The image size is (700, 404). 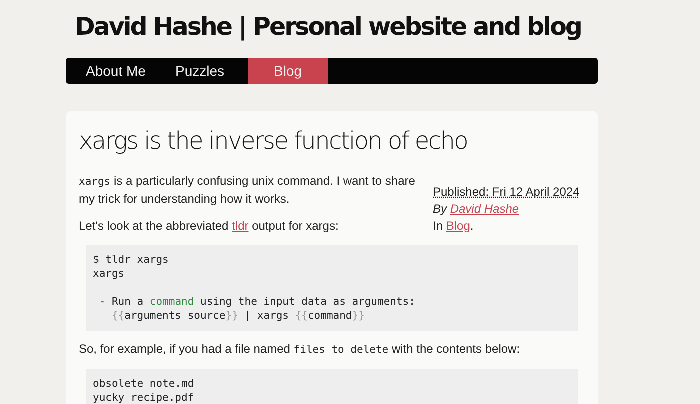 What do you see at coordinates (485, 209) in the screenshot?
I see `author-link: David Hashe` at bounding box center [485, 209].